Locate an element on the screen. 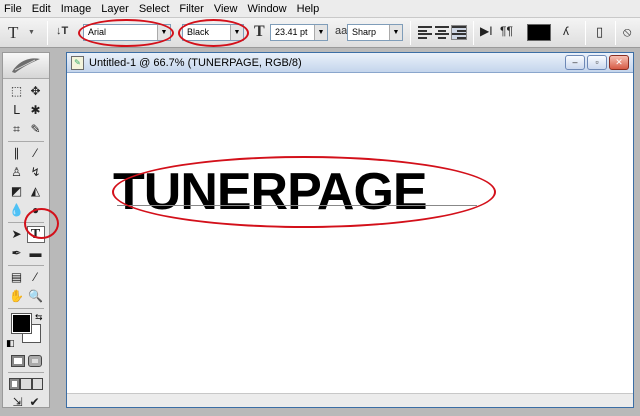 The width and height of the screenshot is (640, 416). eyedropper-icon: ⁄ is located at coordinates (36, 277).